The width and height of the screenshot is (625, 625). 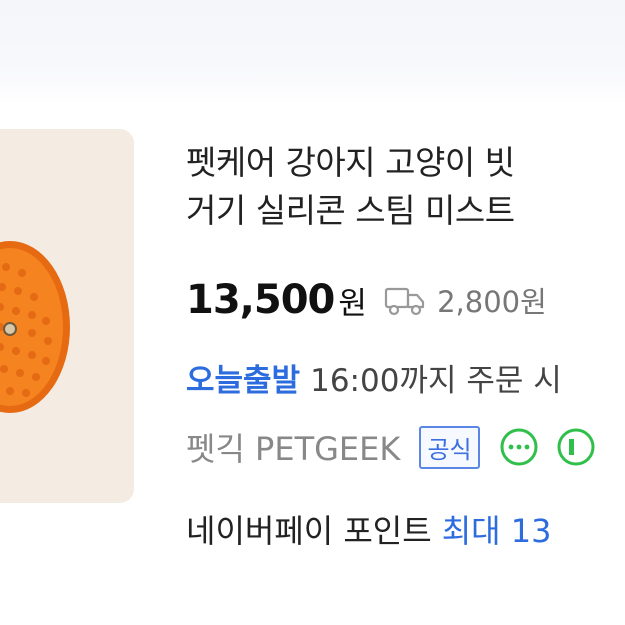 I want to click on points-row: 네이버페이 포인트 최대 13, so click(x=368, y=529).